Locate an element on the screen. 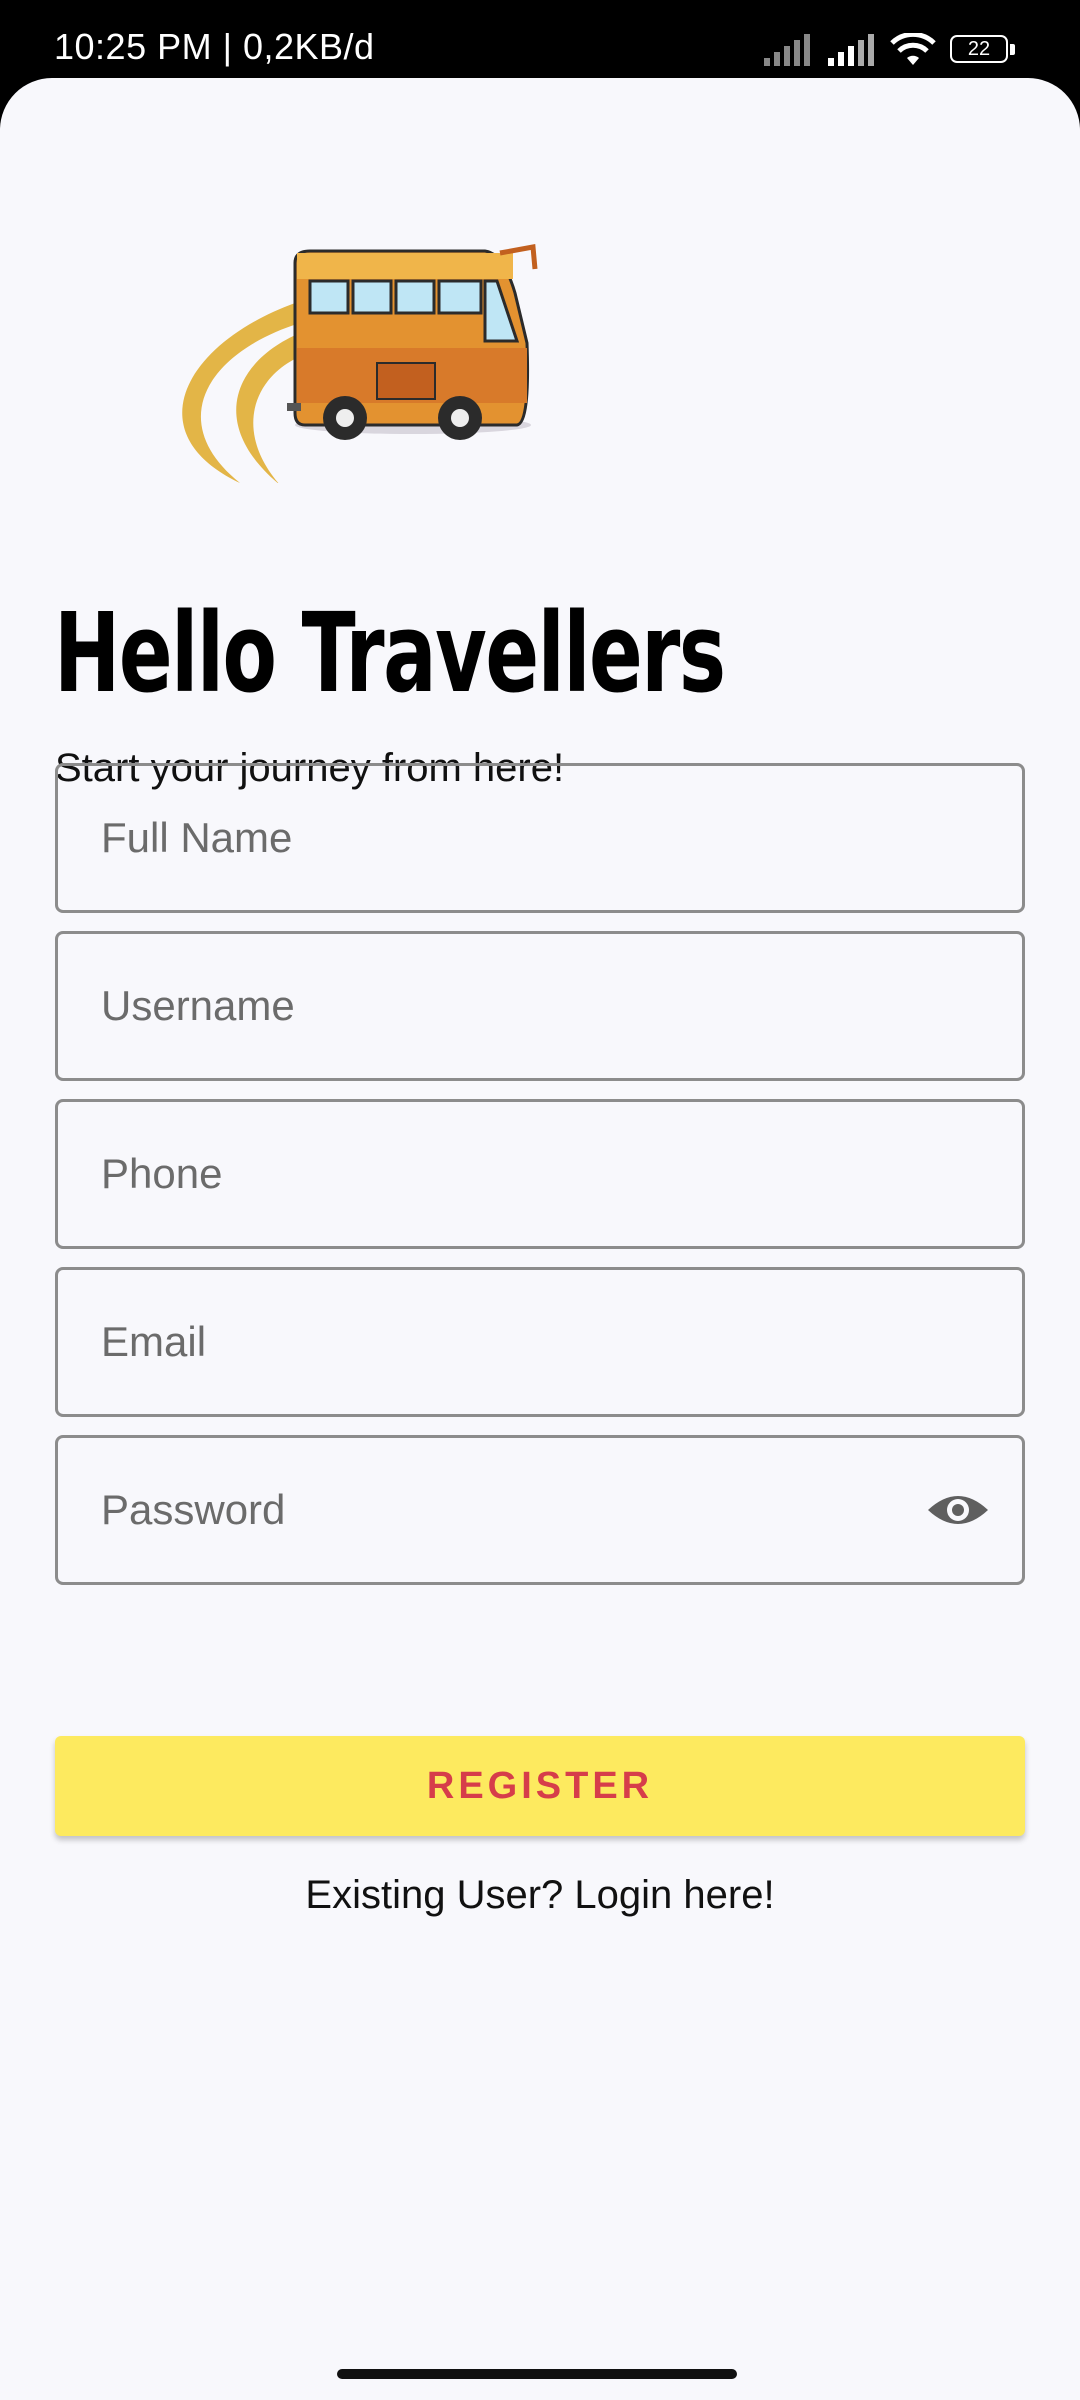  phone-field: Phone is located at coordinates (540, 1174).